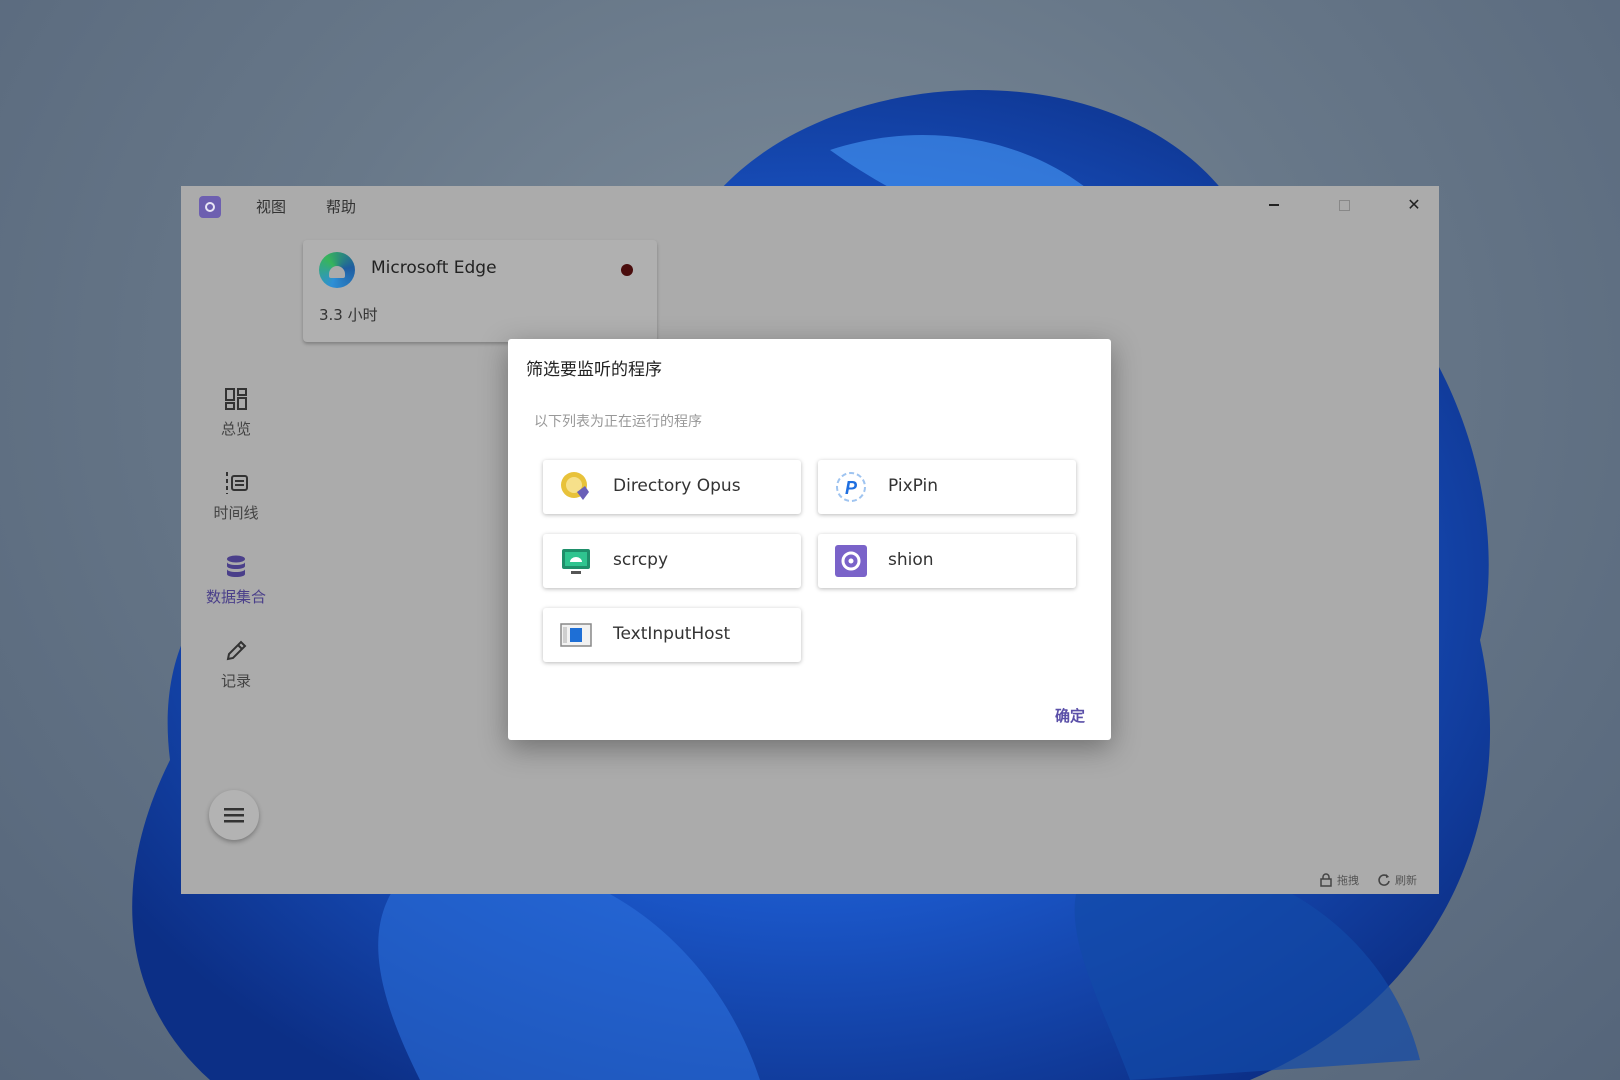  I want to click on title-bar: 视图 帮助 ✕, so click(810, 206).